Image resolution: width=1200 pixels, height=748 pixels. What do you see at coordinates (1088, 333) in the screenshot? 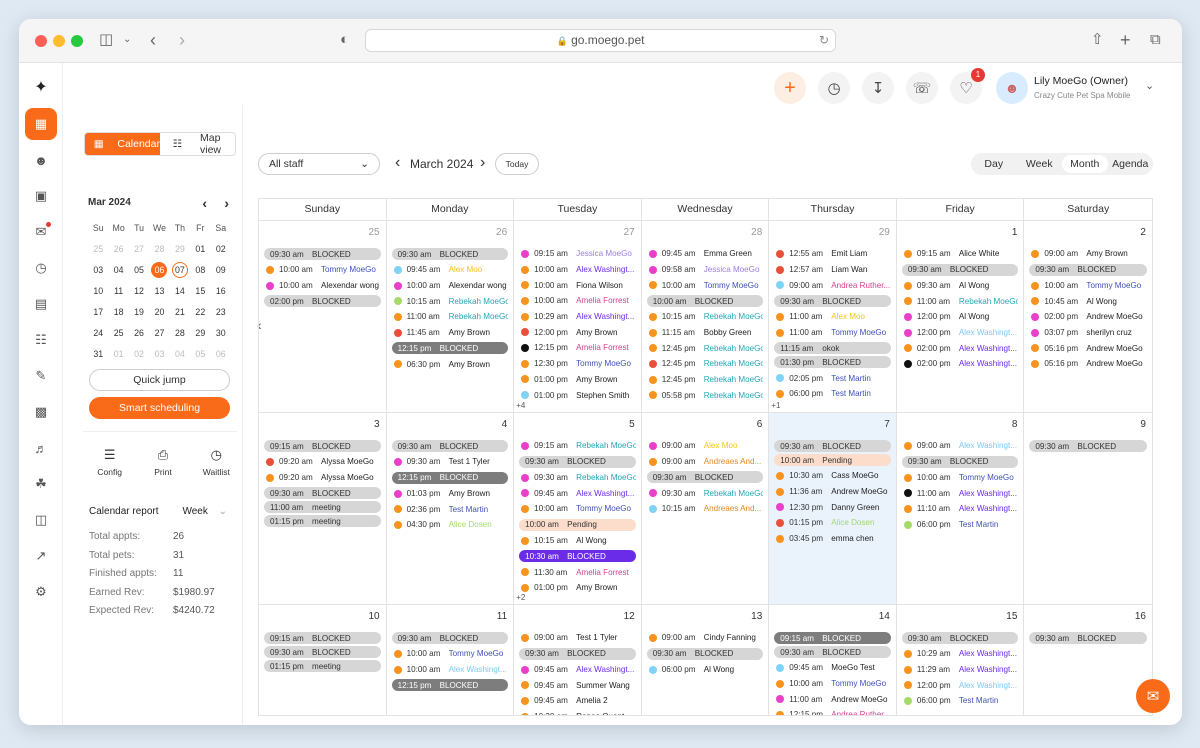
I see `appointment-item: 03:07 pm sherilyn cruz` at bounding box center [1088, 333].